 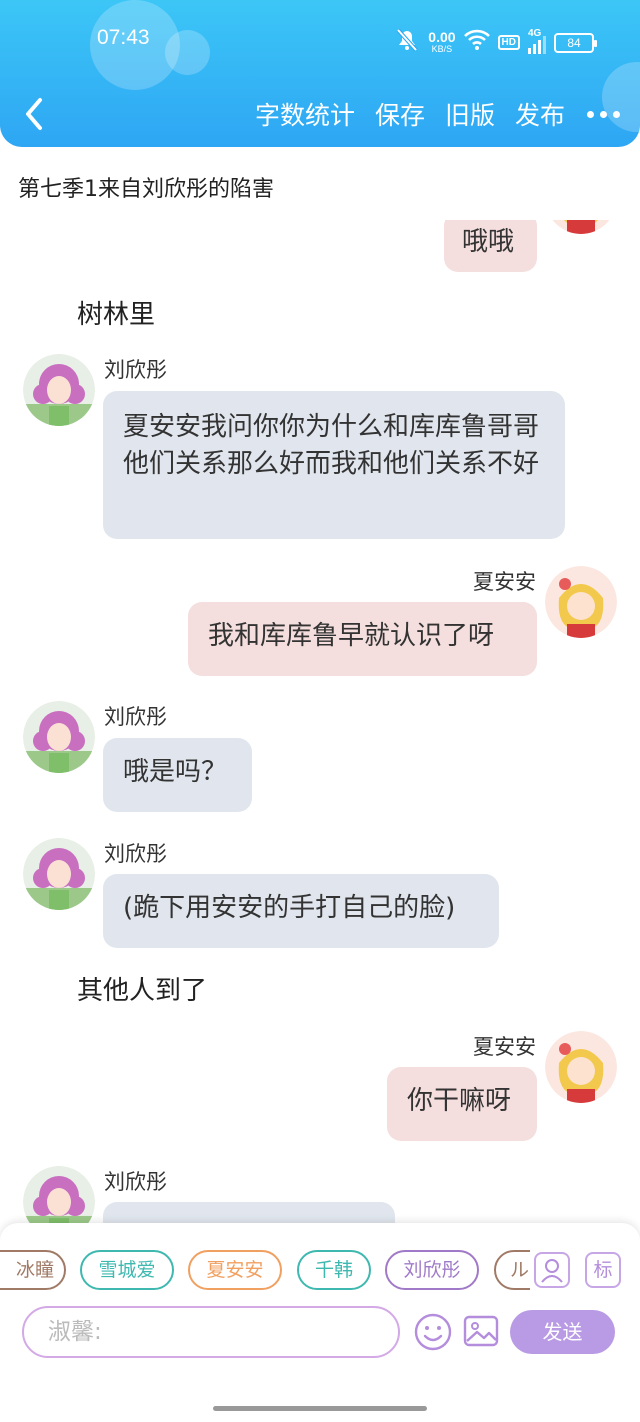 I want to click on character-chip: 雪城爱, so click(x=127, y=1270).